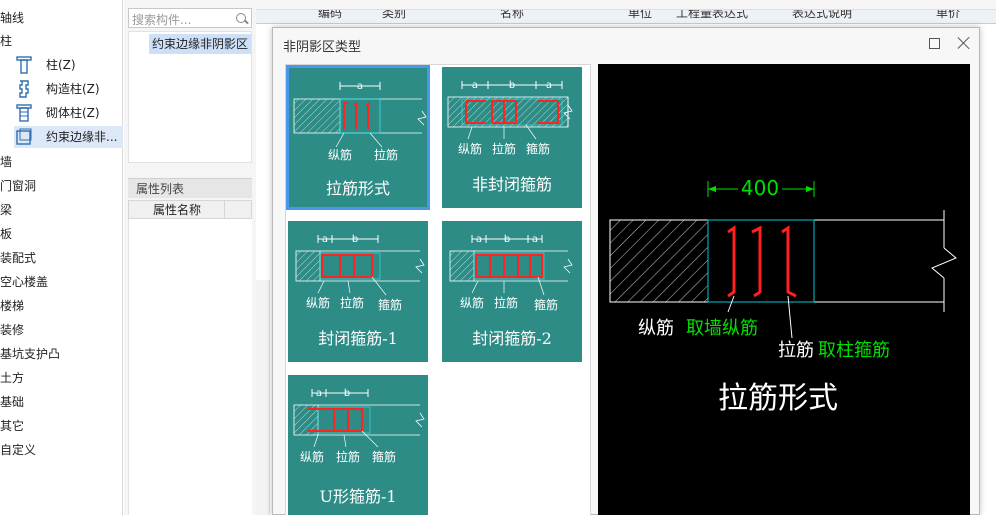 The width and height of the screenshot is (996, 515). I want to click on type-option-open-stirrup: a b a 纵筋 拉筋 箍筋 非封闭箍筋, so click(512, 137).